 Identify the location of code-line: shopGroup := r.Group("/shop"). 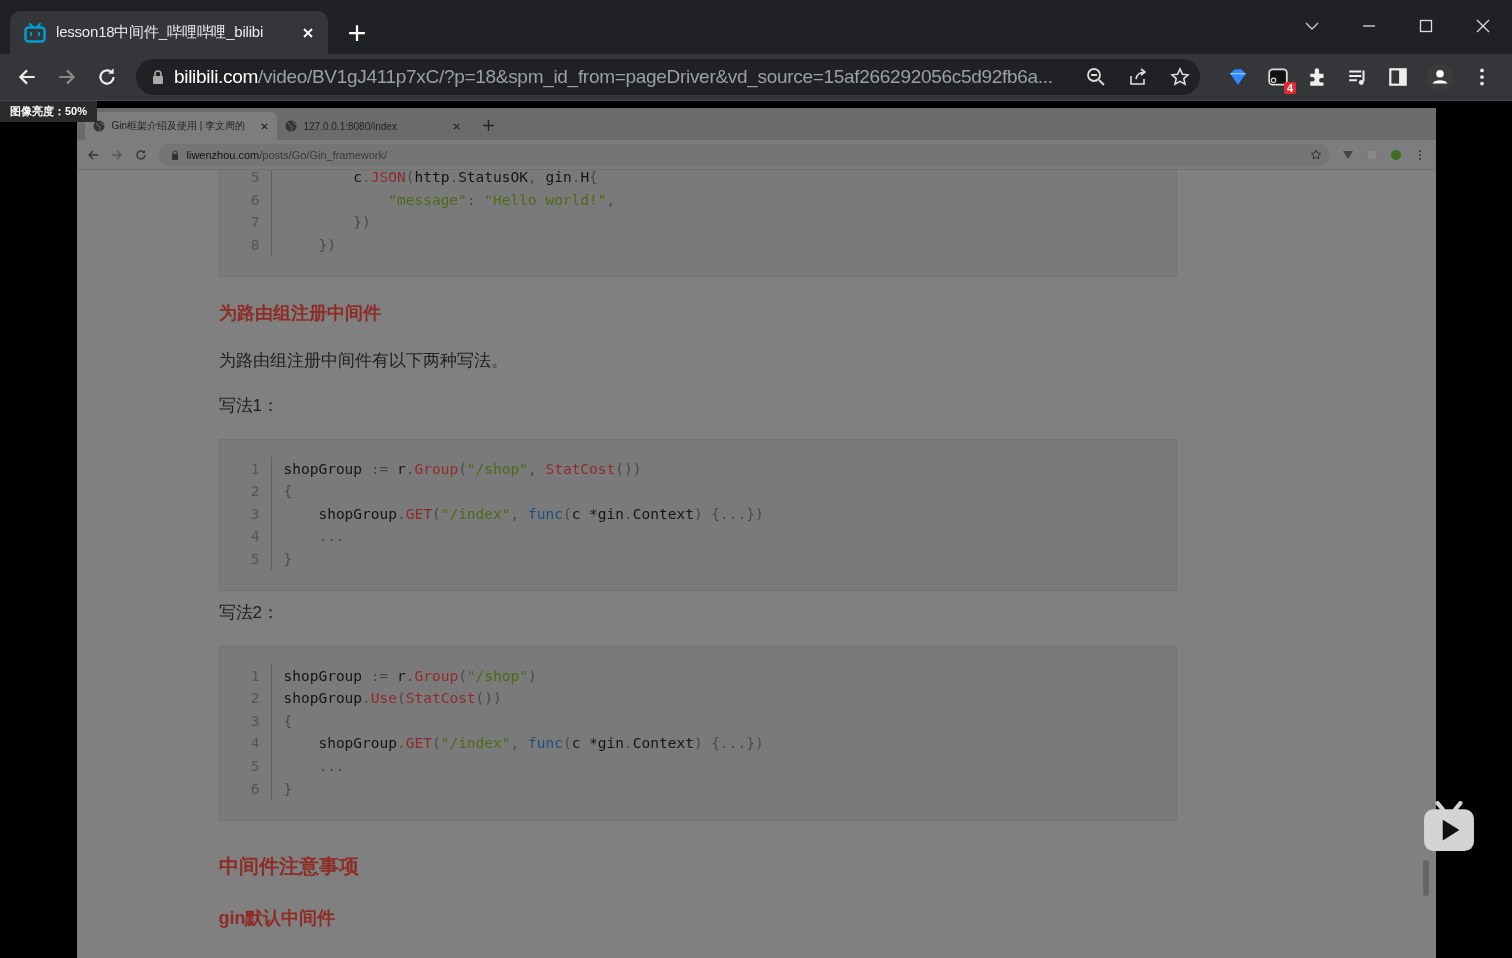
(410, 675).